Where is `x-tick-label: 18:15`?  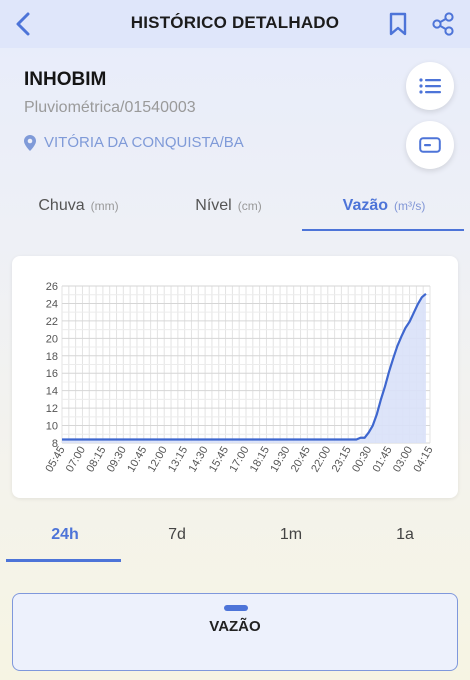 x-tick-label: 18:15 is located at coordinates (260, 460).